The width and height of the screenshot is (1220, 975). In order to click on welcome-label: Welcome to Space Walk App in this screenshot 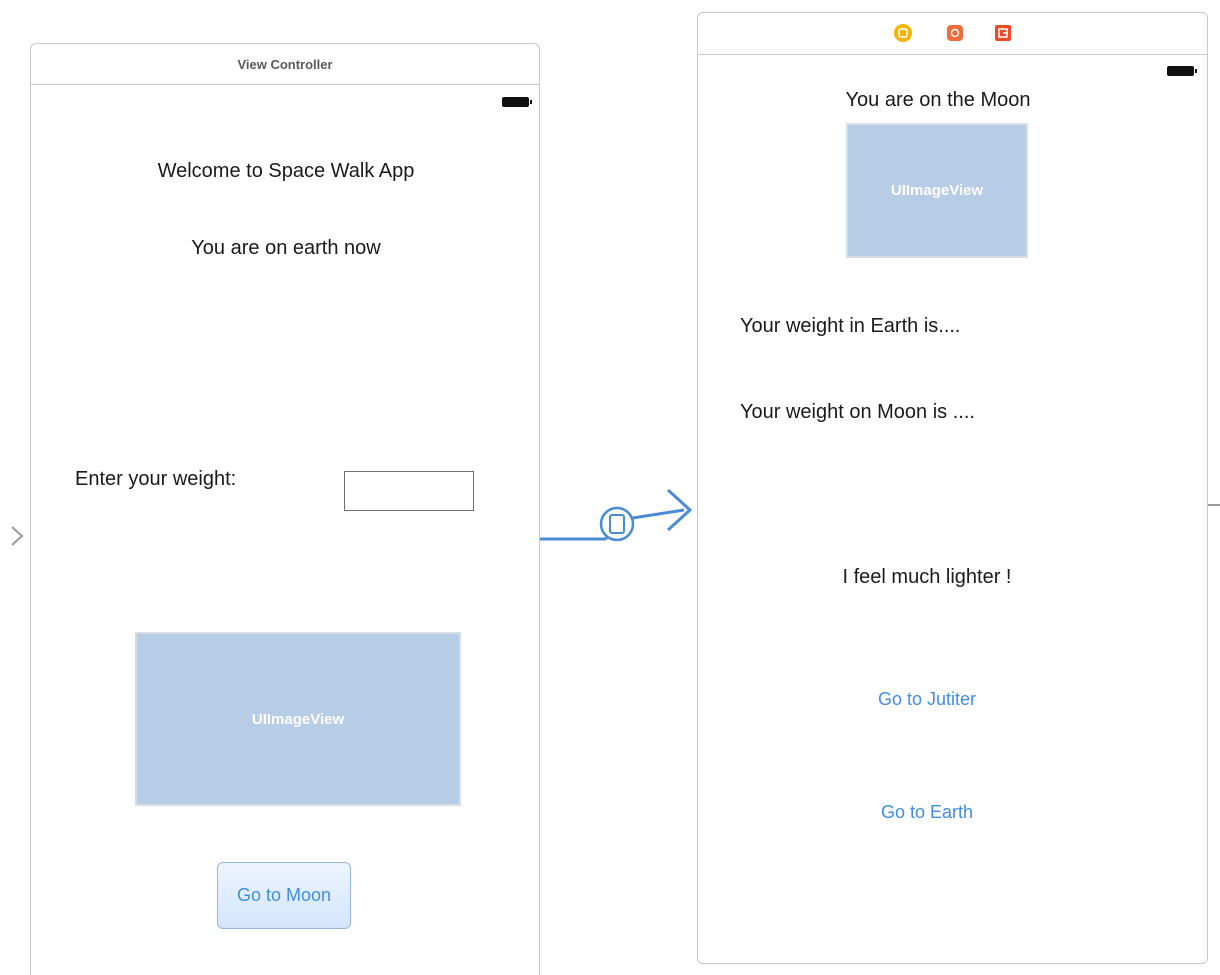, I will do `click(286, 171)`.